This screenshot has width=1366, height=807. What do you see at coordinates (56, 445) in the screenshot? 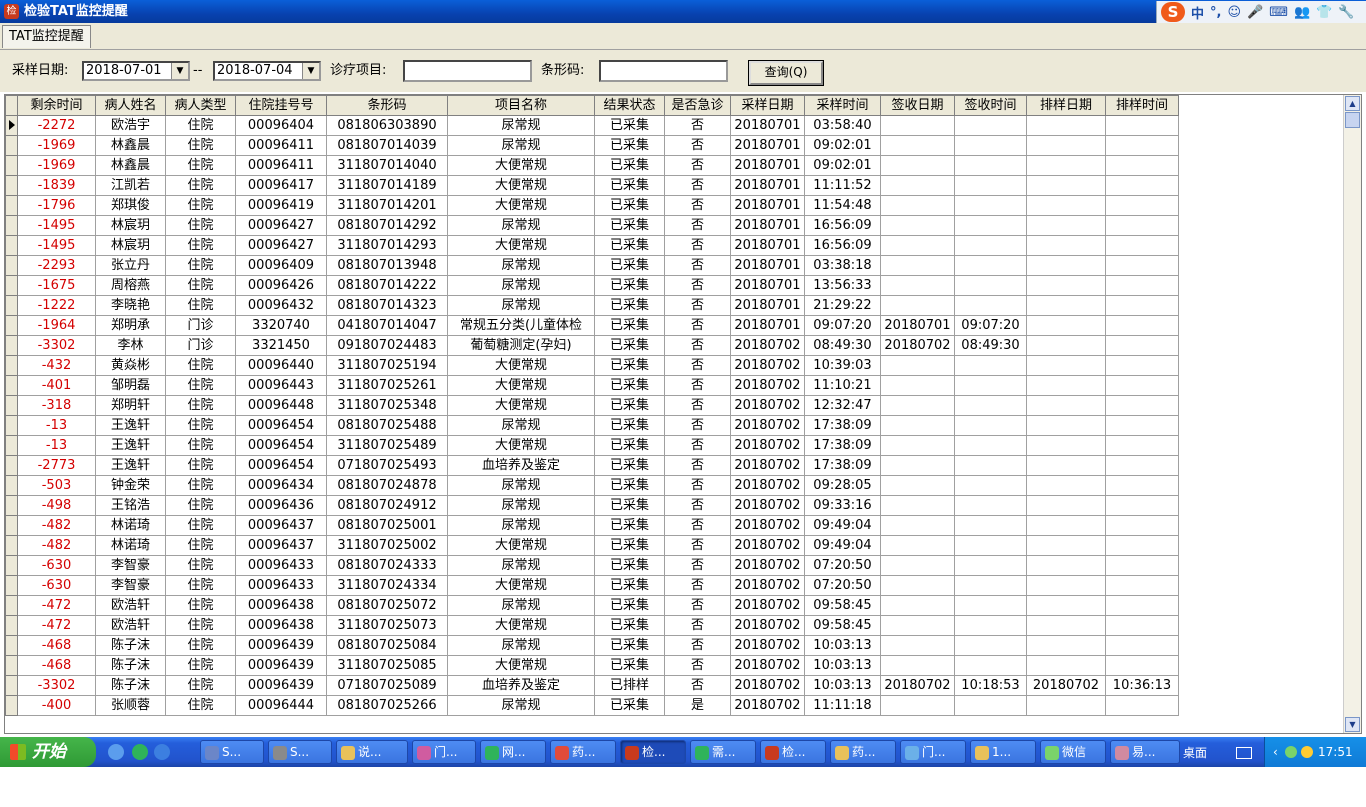
I see `table-cell: -13` at bounding box center [56, 445].